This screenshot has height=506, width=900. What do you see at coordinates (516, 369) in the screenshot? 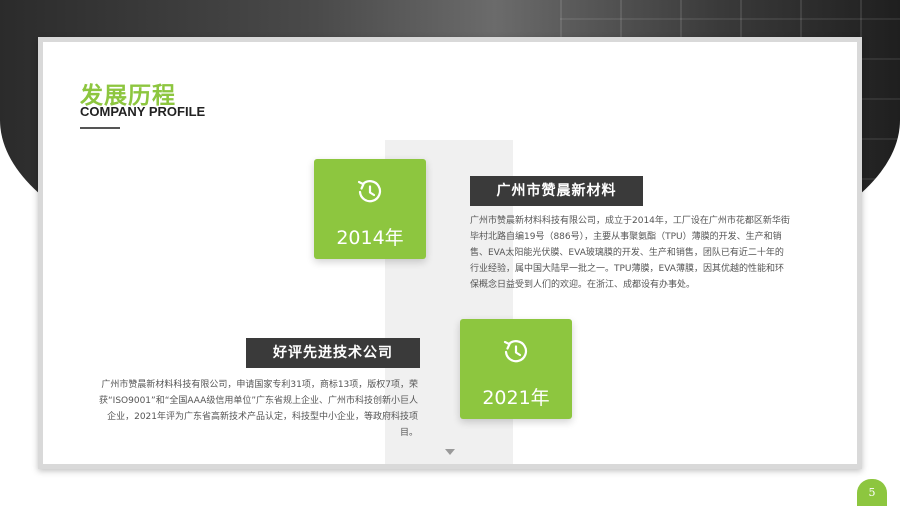
I see `year-box-2021: 2021年` at bounding box center [516, 369].